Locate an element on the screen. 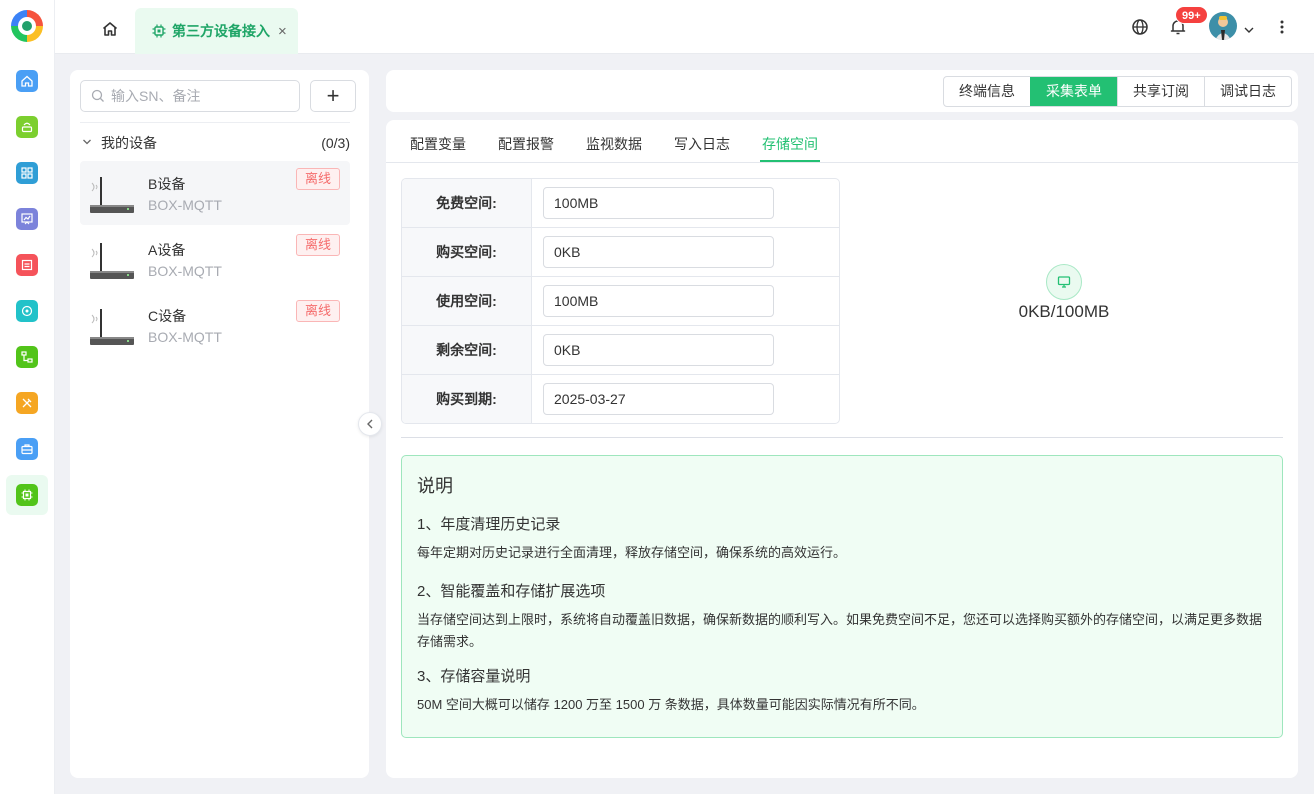  table-row: 购买空间: 0KB is located at coordinates (620, 252).